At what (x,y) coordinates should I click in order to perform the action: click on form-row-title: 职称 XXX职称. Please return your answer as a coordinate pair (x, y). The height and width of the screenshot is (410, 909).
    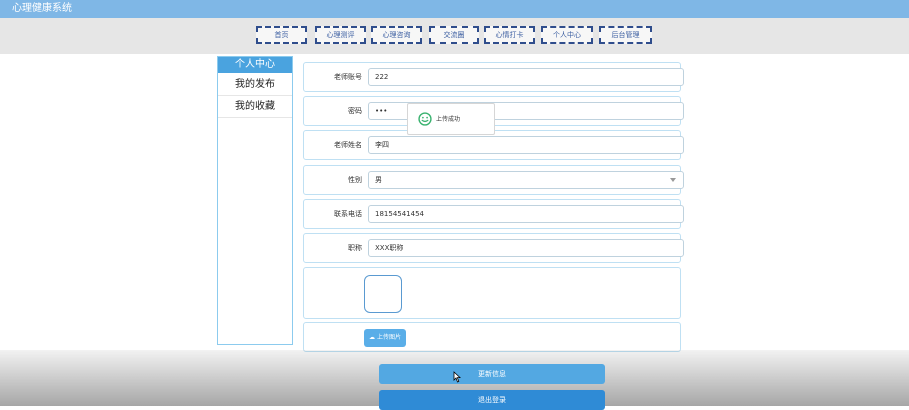
    Looking at the image, I should click on (493, 248).